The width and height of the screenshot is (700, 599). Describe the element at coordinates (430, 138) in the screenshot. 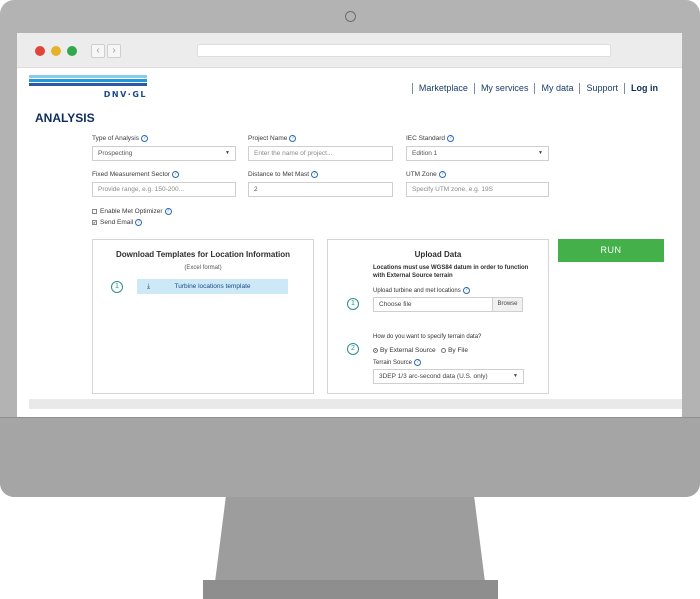

I see `iec-standard-label: IEC Standard?` at that location.